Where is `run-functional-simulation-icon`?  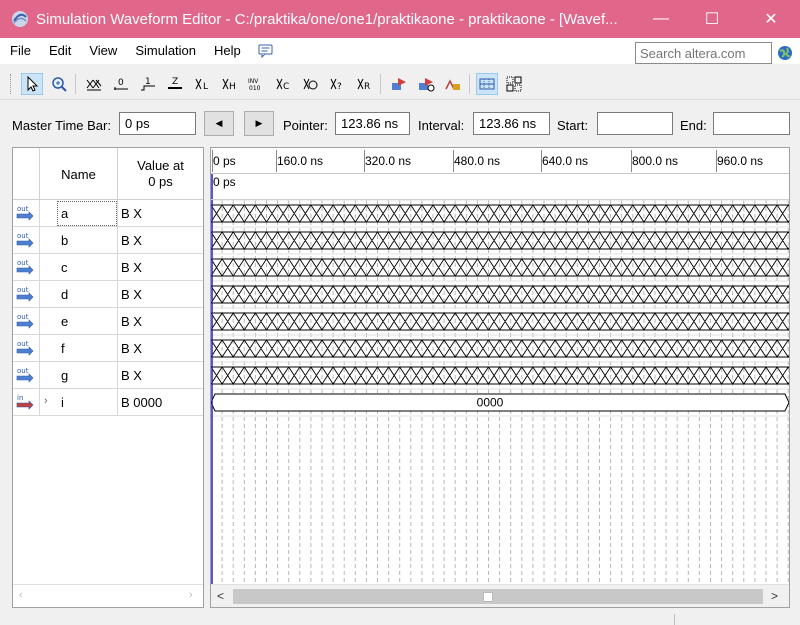 run-functional-simulation-icon is located at coordinates (399, 84).